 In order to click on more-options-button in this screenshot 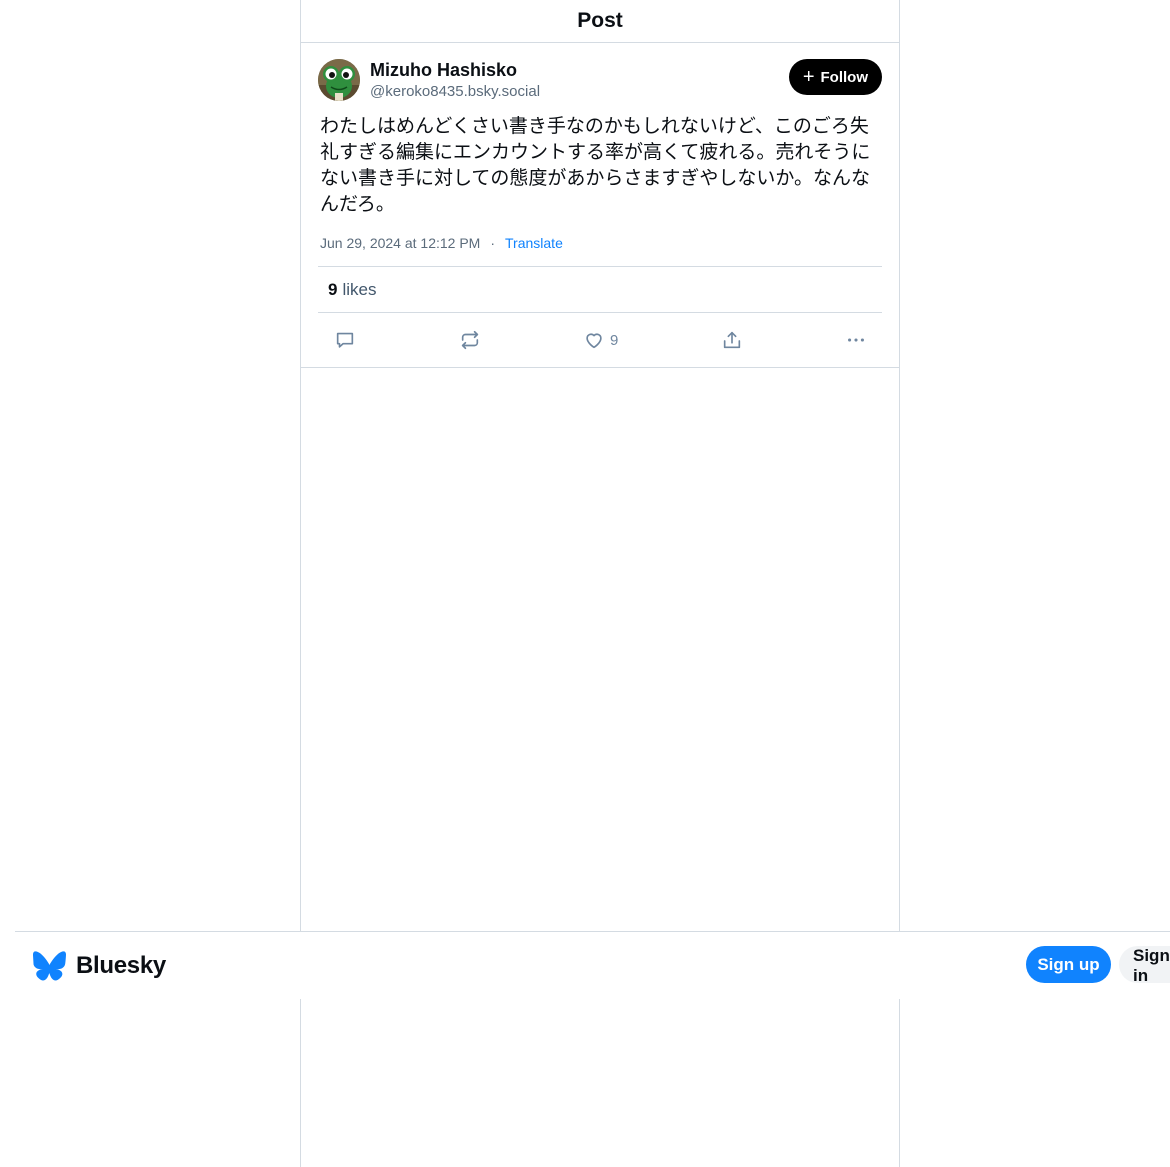, I will do `click(856, 340)`.